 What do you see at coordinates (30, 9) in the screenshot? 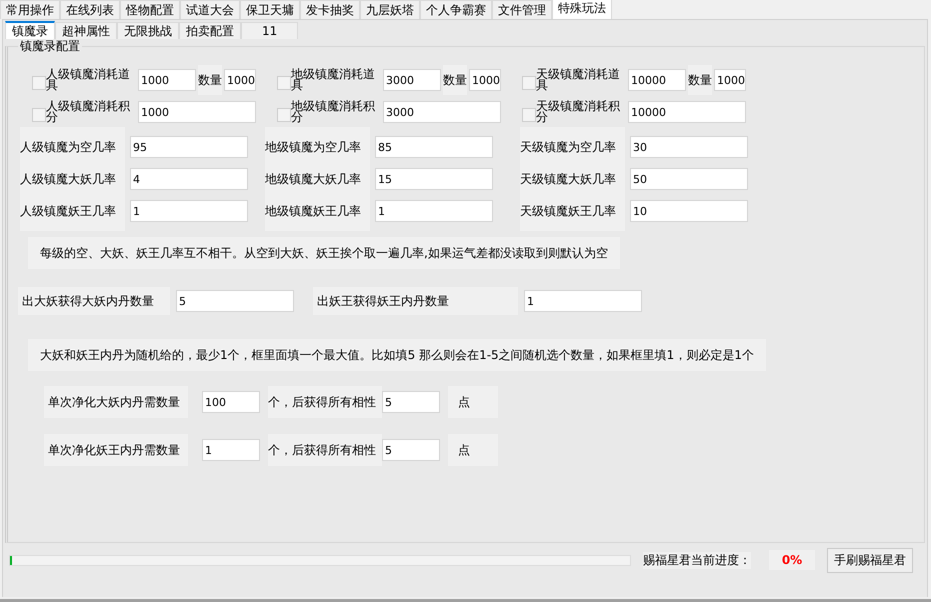
I see `main-tab: 常用操作` at bounding box center [30, 9].